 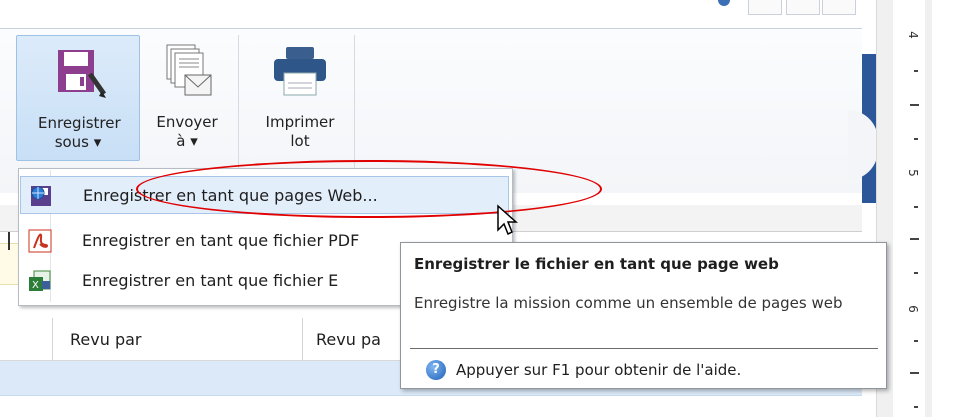 I want to click on excel-icon: X, so click(x=40, y=281).